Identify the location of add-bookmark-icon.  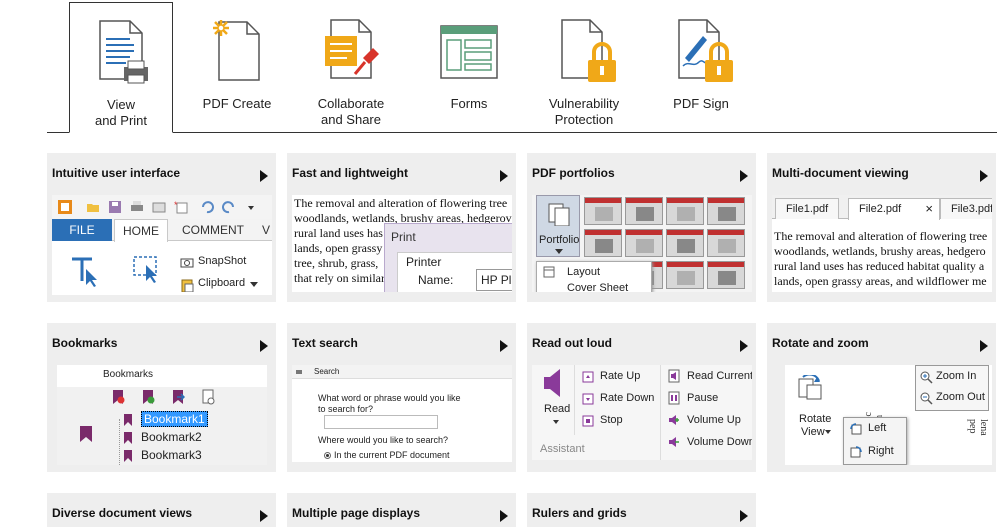
(148, 397).